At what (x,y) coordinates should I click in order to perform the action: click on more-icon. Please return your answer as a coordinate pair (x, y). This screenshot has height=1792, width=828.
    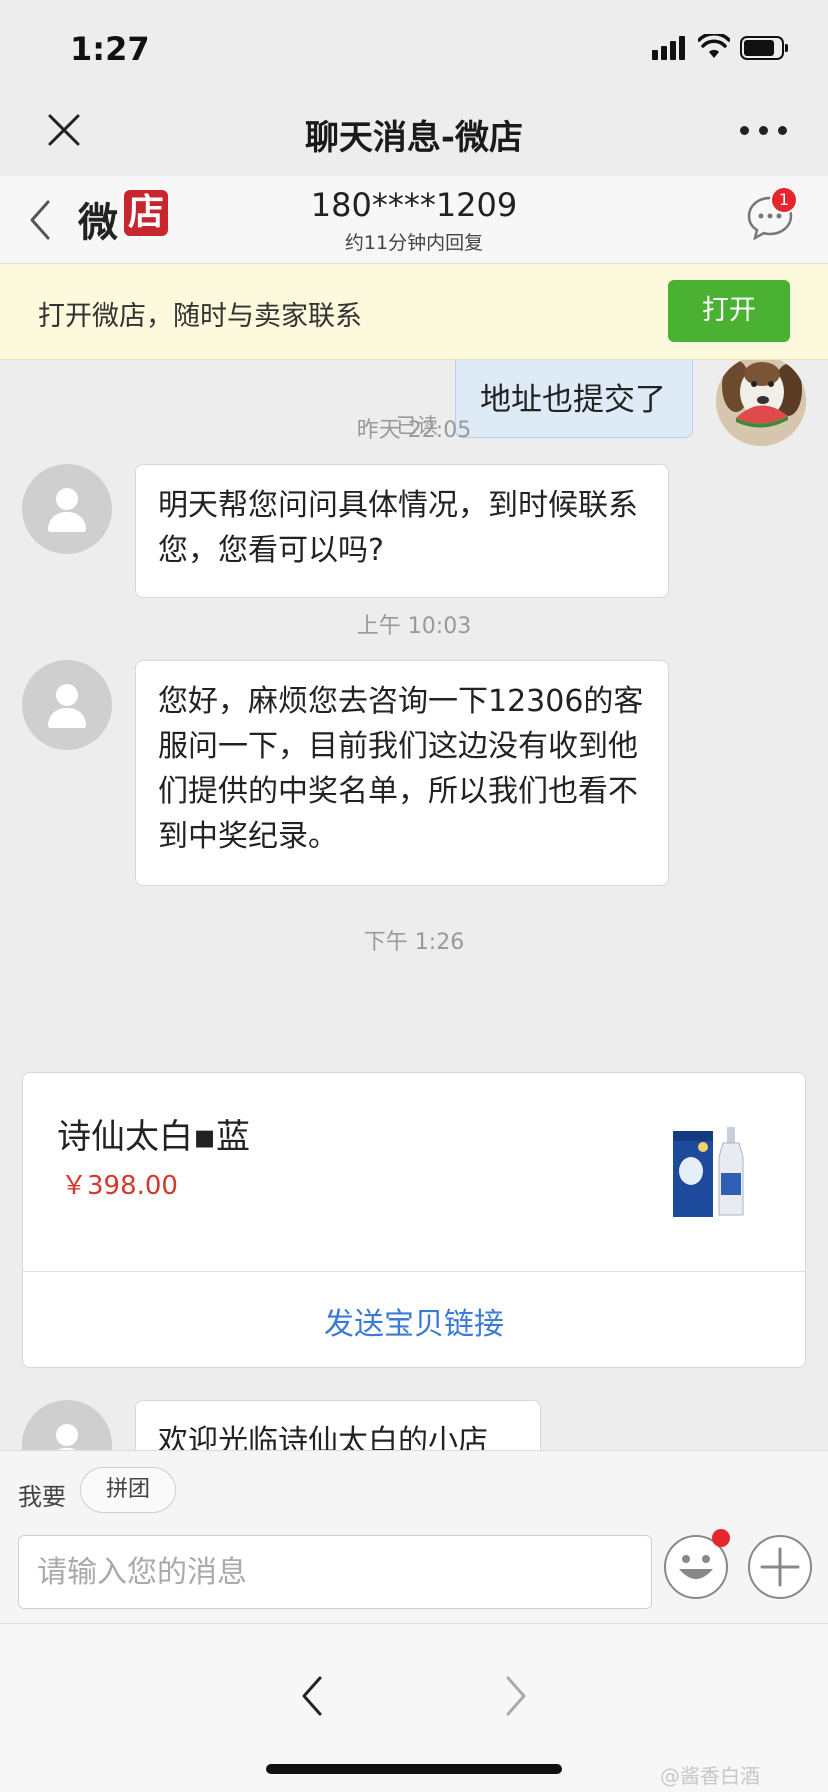
    Looking at the image, I should click on (764, 132).